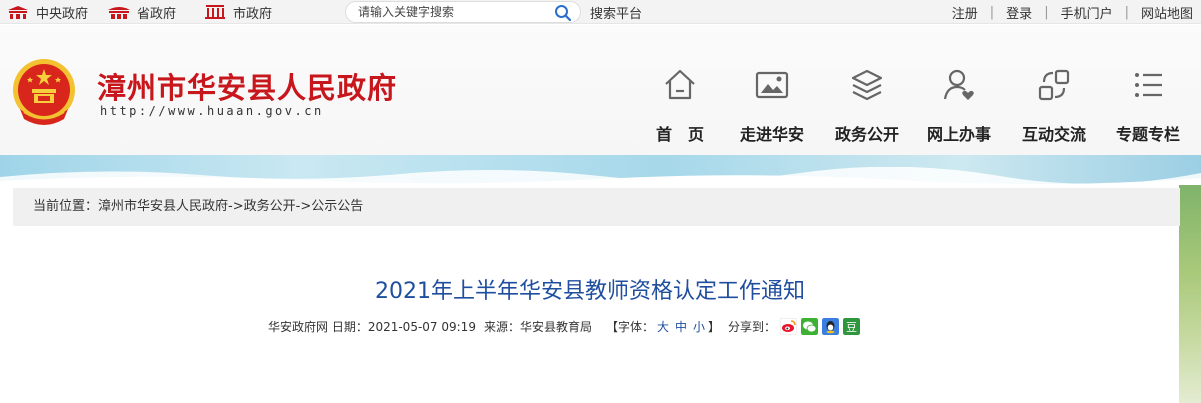 This screenshot has width=1201, height=403. Describe the element at coordinates (663, 326) in the screenshot. I see `font-size-large-button: 大` at that location.